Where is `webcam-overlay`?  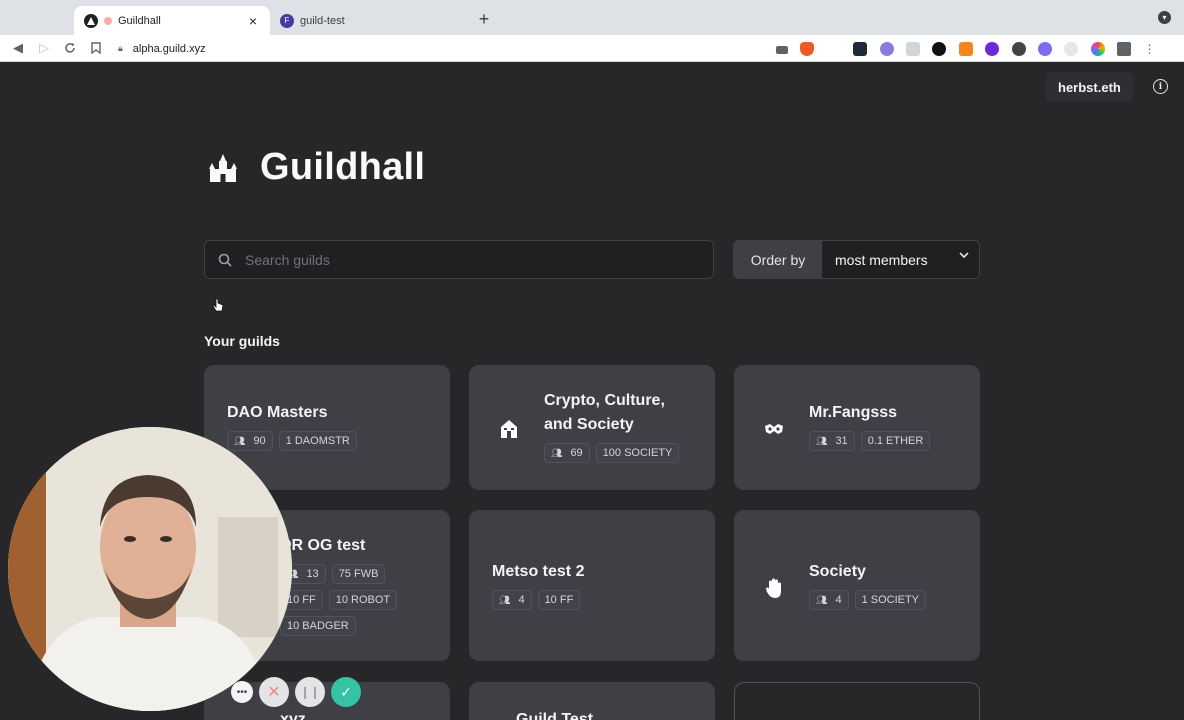
webcam-overlay is located at coordinates (150, 569).